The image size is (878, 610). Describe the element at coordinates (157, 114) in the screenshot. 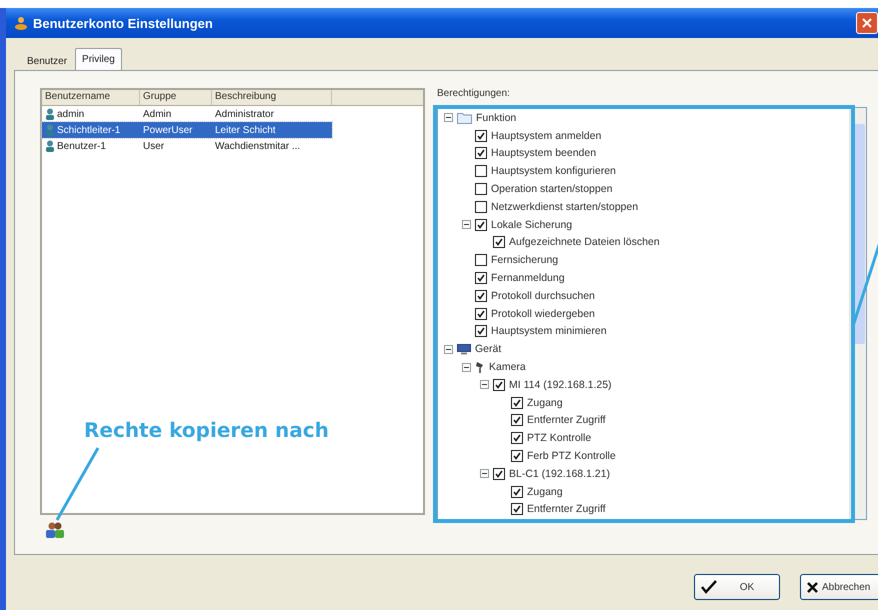

I see `table-cell-text: Admin` at that location.